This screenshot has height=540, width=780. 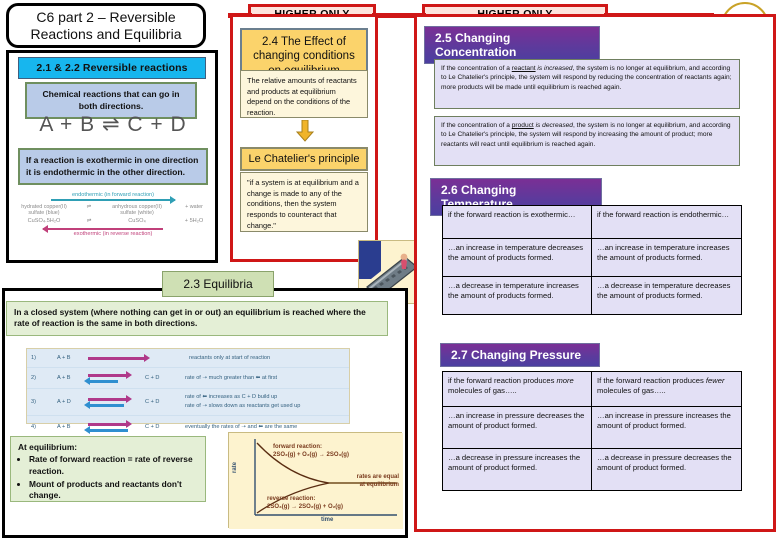 I want to click on section-27-header: 2.7 Changing Pressure, so click(x=520, y=355).